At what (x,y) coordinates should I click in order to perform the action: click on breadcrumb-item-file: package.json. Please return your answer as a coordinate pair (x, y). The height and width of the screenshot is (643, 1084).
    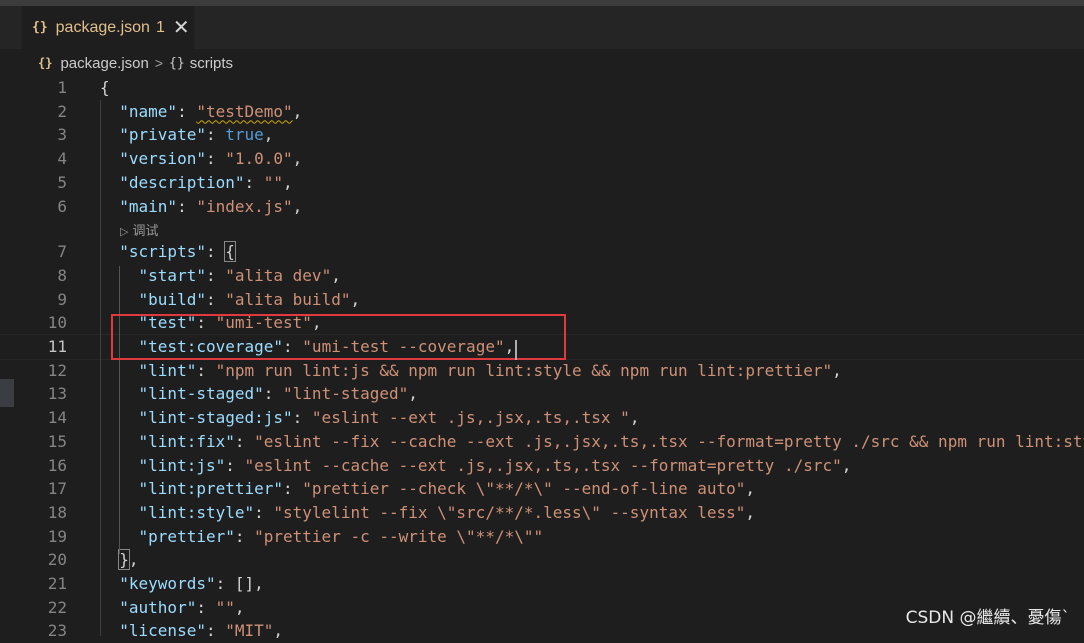
    Looking at the image, I should click on (104, 63).